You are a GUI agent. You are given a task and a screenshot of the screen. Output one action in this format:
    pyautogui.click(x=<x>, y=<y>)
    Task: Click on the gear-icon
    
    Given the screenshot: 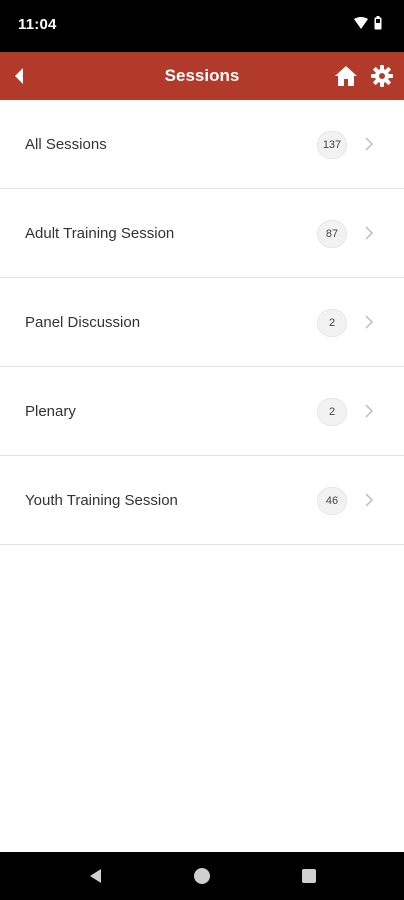 What is the action you would take?
    pyautogui.click(x=382, y=76)
    